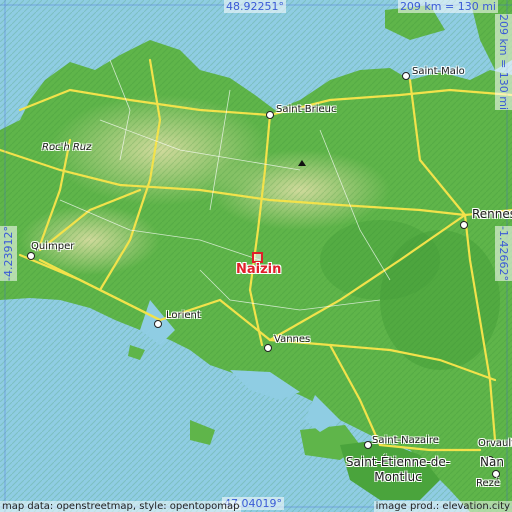 The image size is (512, 512). Describe the element at coordinates (31, 256) in the screenshot. I see `city-dot-quimper` at that location.